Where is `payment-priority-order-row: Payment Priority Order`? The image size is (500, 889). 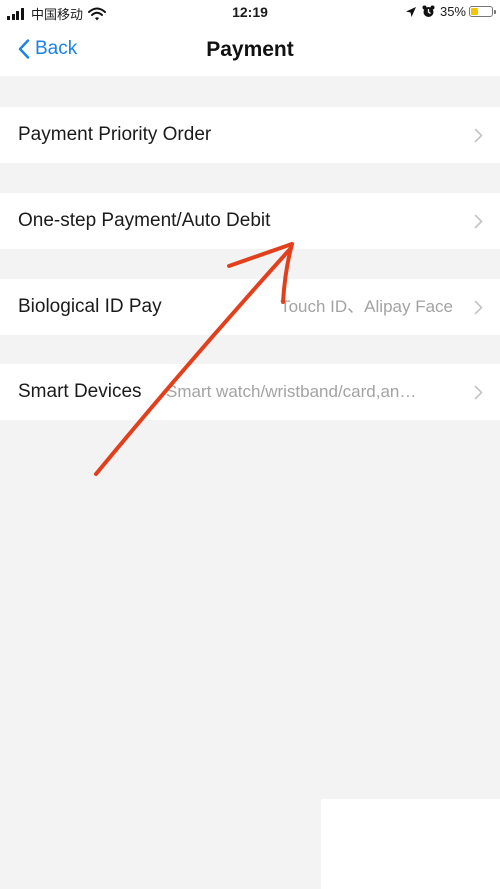 payment-priority-order-row: Payment Priority Order is located at coordinates (250, 135).